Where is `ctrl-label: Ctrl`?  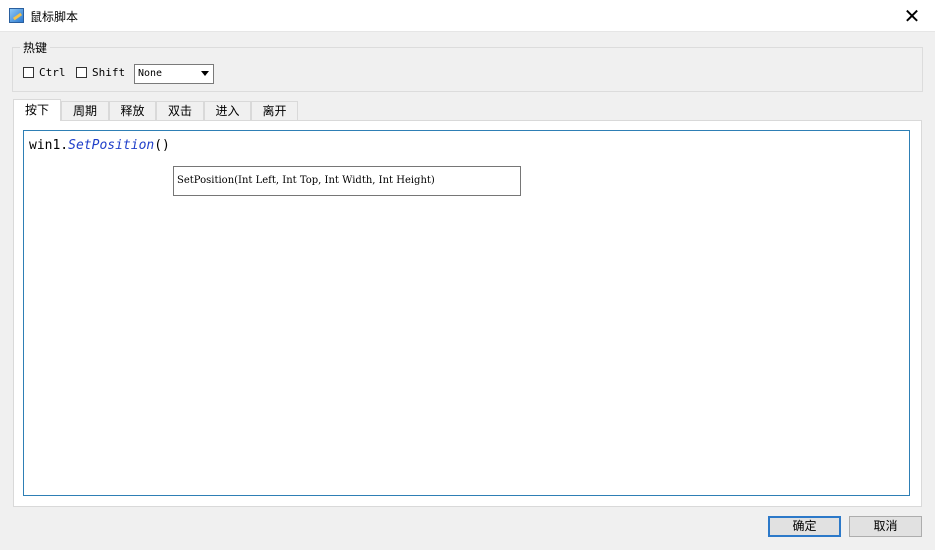
ctrl-label: Ctrl is located at coordinates (52, 72).